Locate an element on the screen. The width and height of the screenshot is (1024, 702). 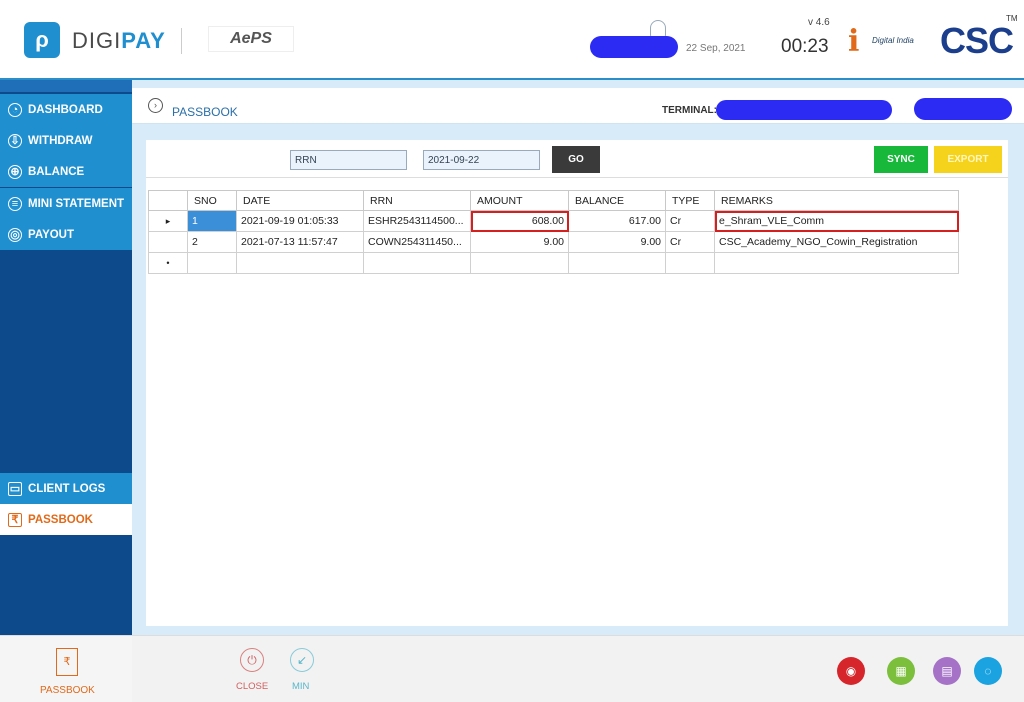
column-header-sno: SNO is located at coordinates (212, 200).